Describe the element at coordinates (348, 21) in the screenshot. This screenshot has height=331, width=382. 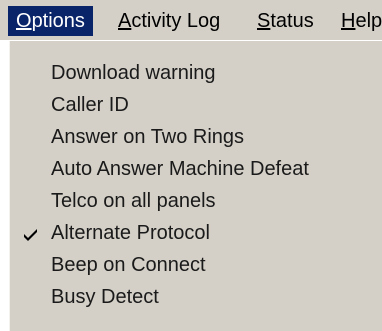
I see `menu-help-accelerator: H` at that location.